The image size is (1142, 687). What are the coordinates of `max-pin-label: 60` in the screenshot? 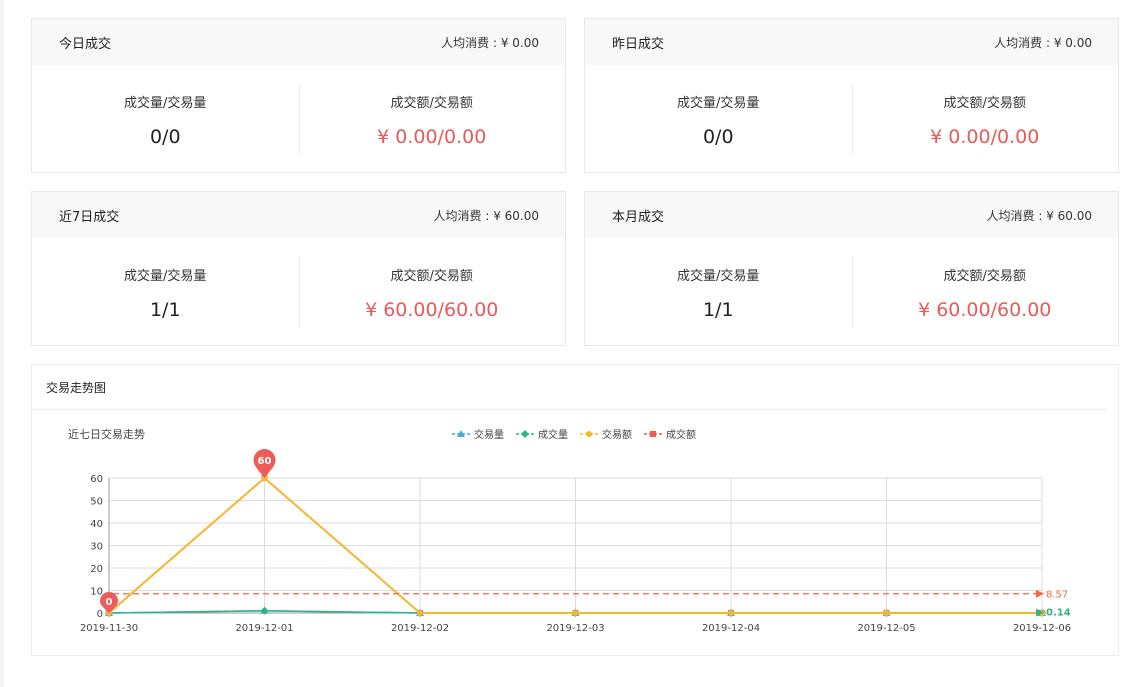 It's located at (265, 461).